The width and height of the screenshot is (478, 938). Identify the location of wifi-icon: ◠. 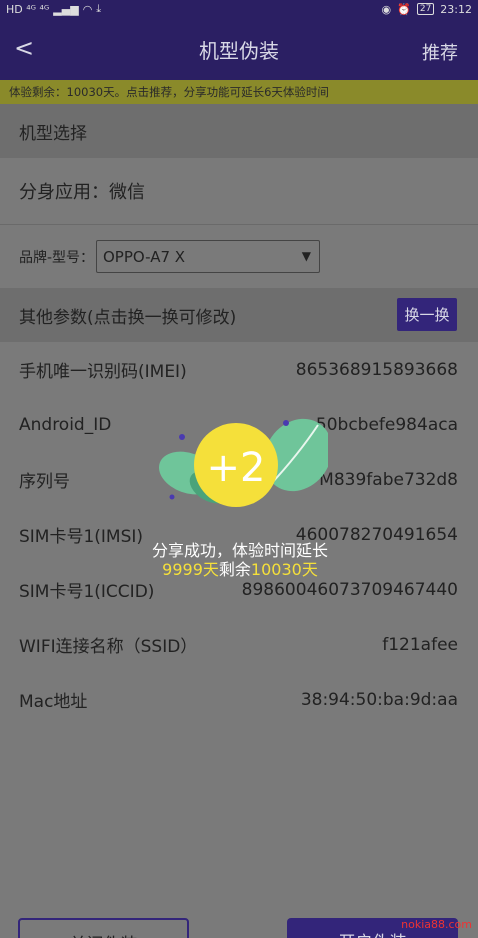
(87, 9).